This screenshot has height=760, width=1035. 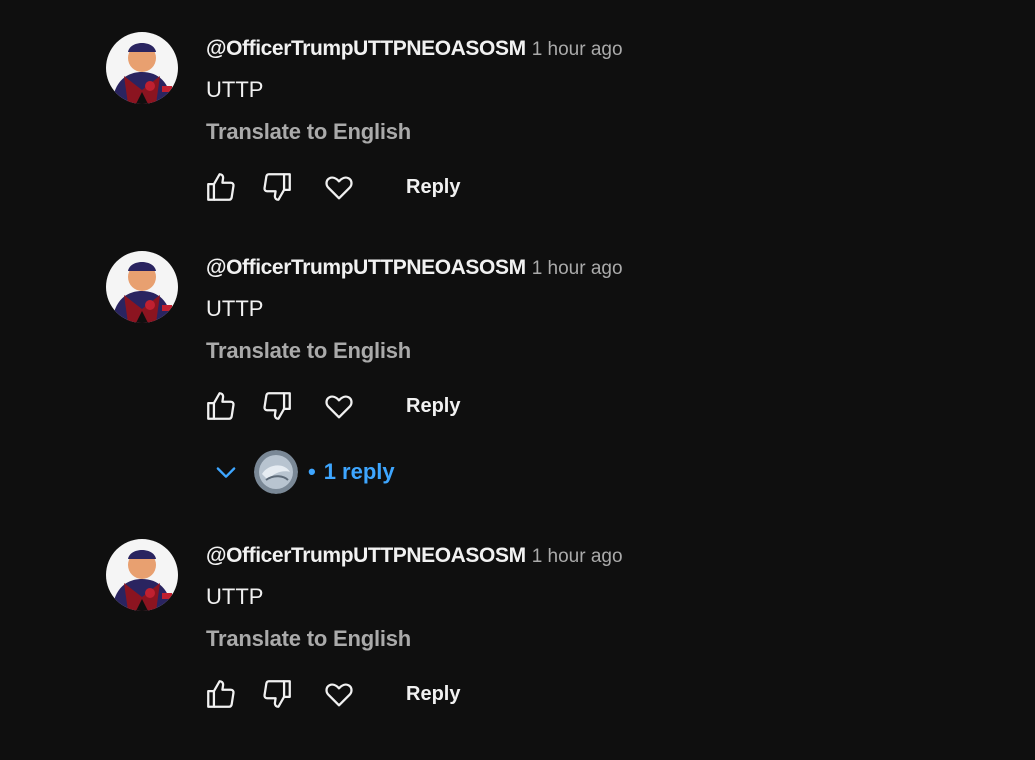 I want to click on reply-author-avatar, so click(x=276, y=472).